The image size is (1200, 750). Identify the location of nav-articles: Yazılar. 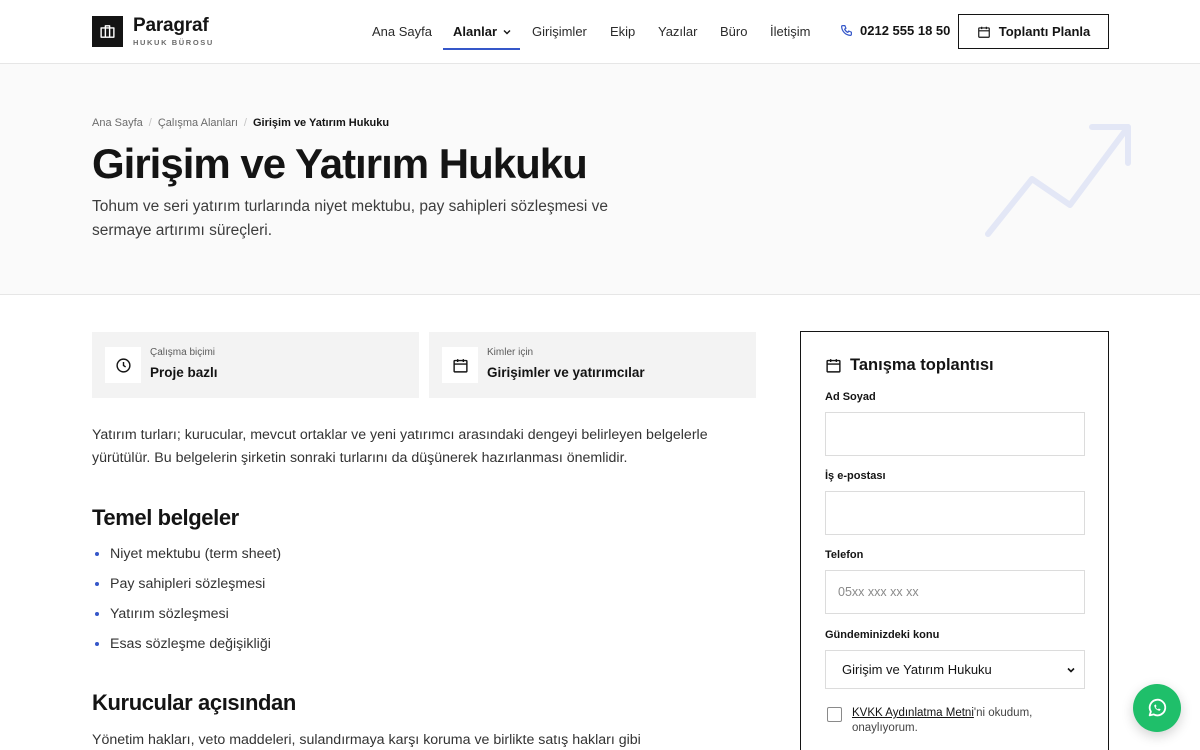
(678, 31).